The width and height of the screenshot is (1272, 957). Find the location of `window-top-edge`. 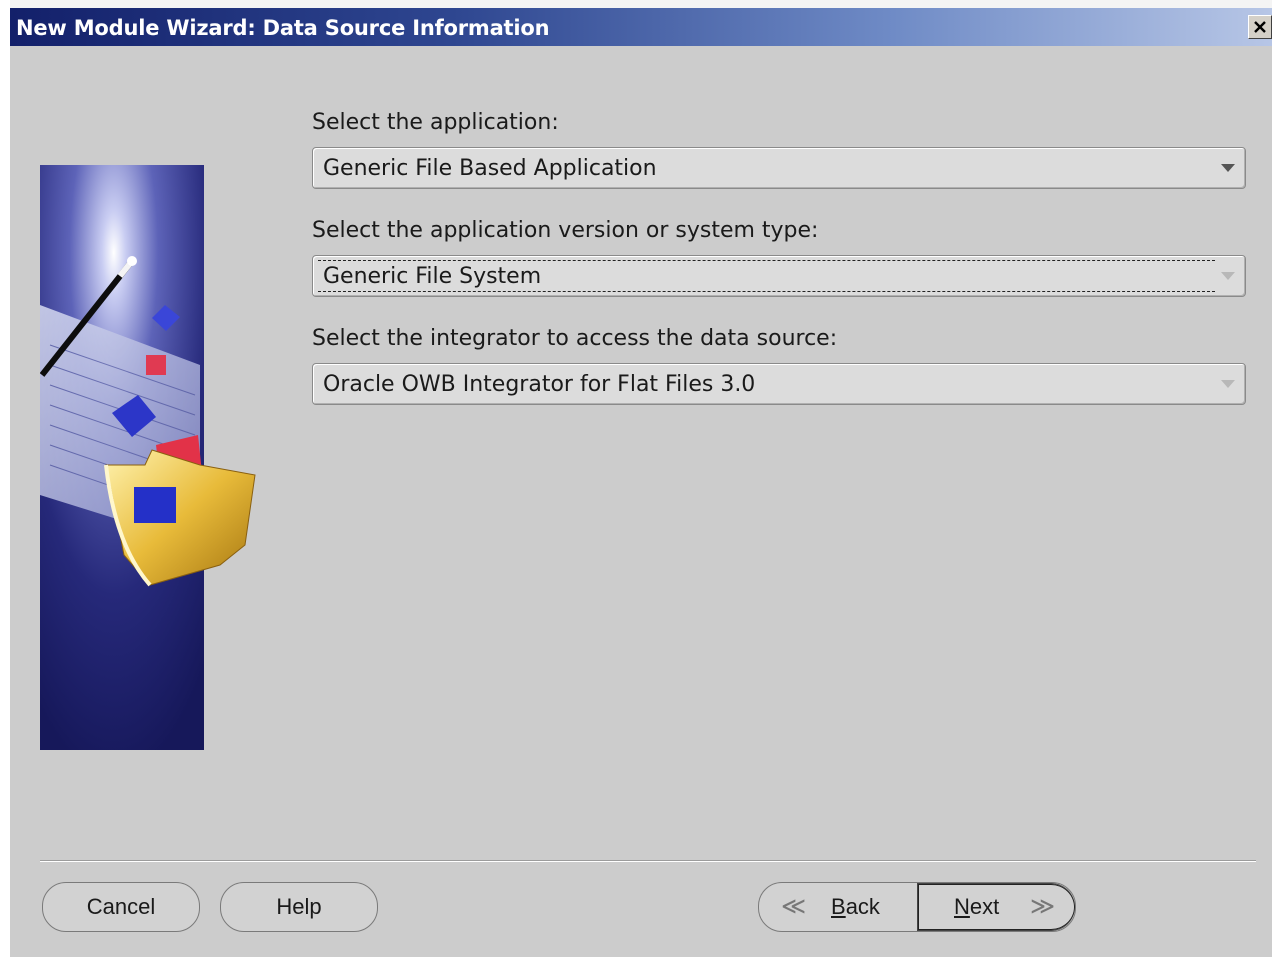

window-top-edge is located at coordinates (636, 4).